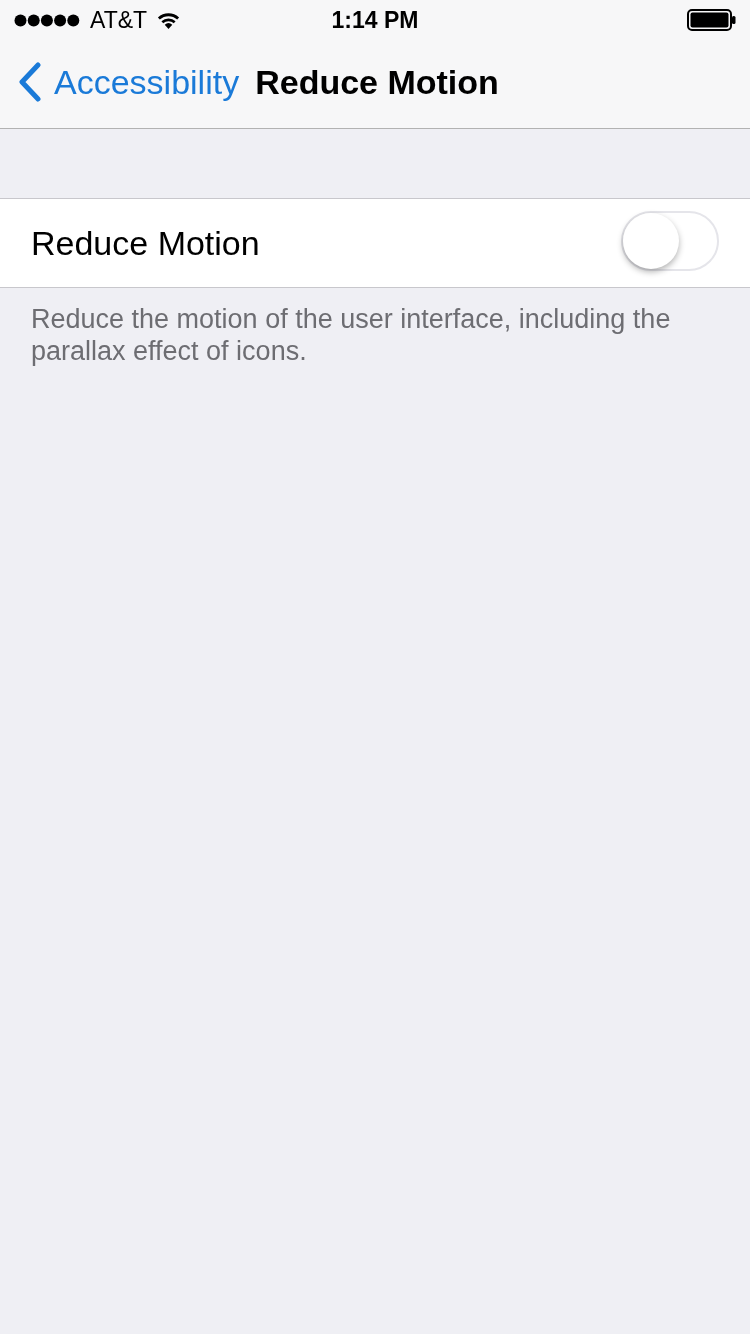  What do you see at coordinates (351, 335) in the screenshot?
I see `setting-description: Reduce the motion of the user interface, including the parallax effect of icons.` at bounding box center [351, 335].